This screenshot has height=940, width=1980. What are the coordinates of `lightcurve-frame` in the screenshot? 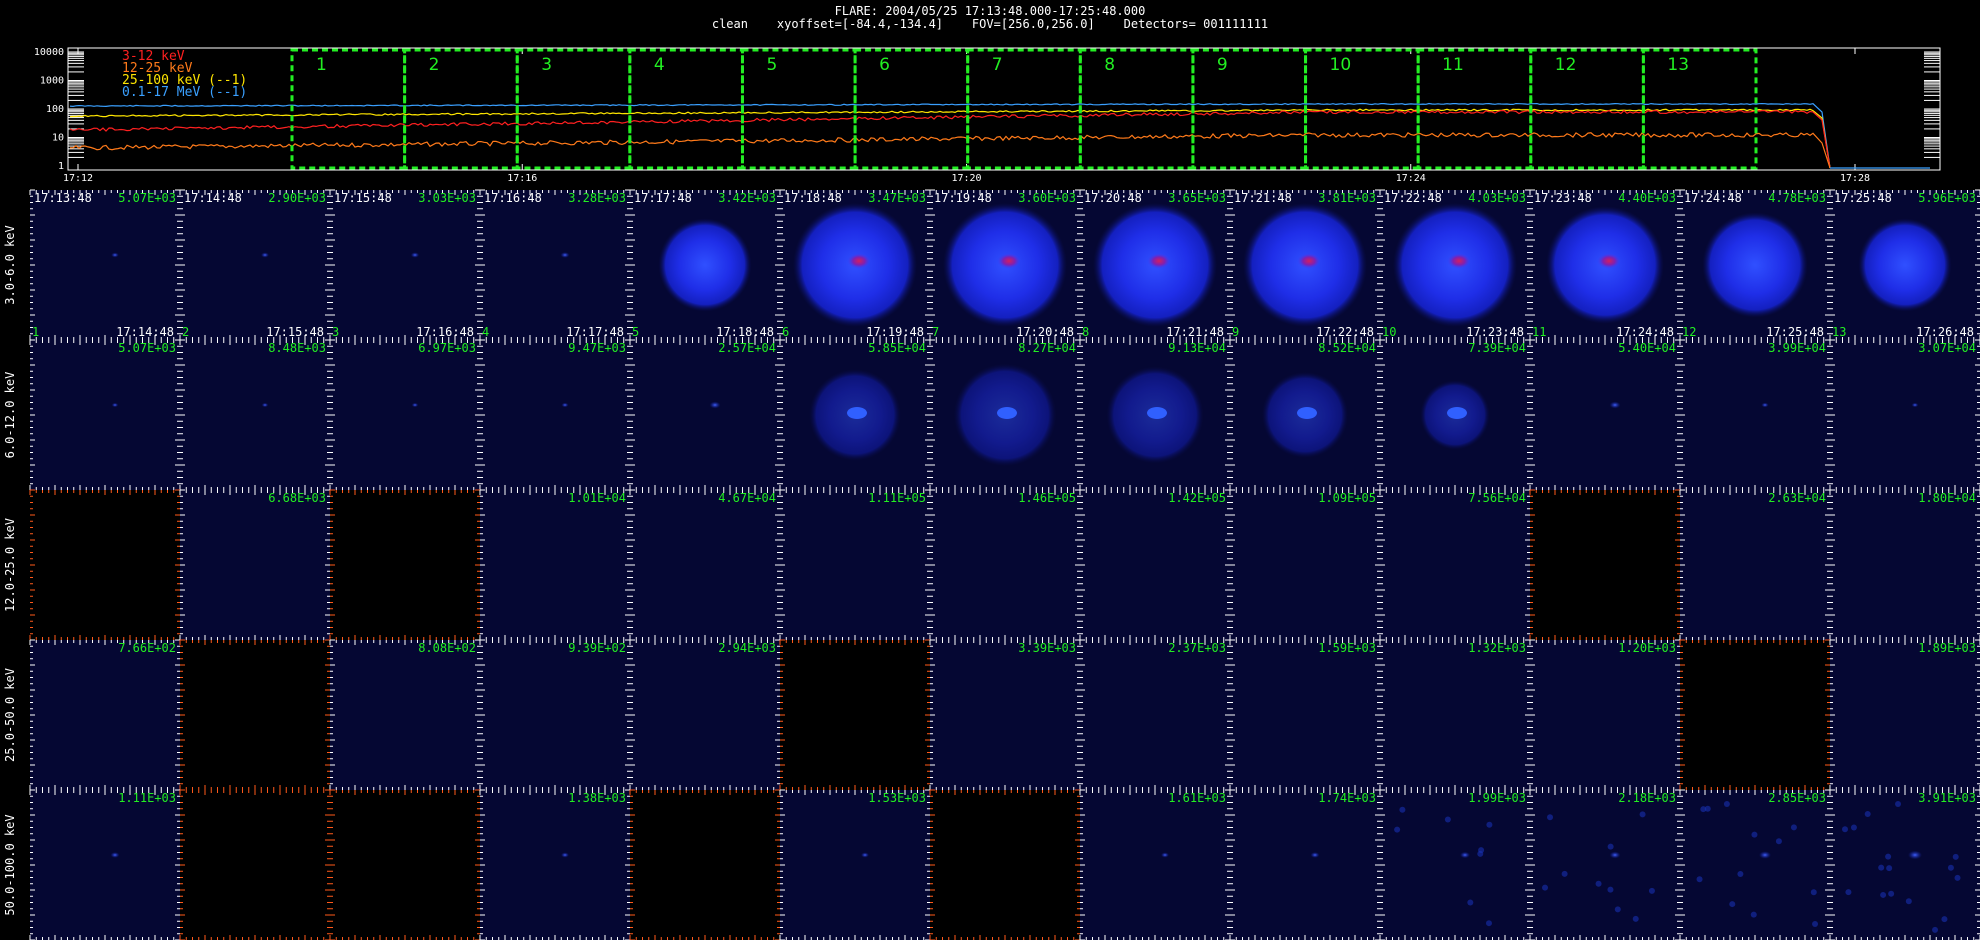 It's located at (1004, 109).